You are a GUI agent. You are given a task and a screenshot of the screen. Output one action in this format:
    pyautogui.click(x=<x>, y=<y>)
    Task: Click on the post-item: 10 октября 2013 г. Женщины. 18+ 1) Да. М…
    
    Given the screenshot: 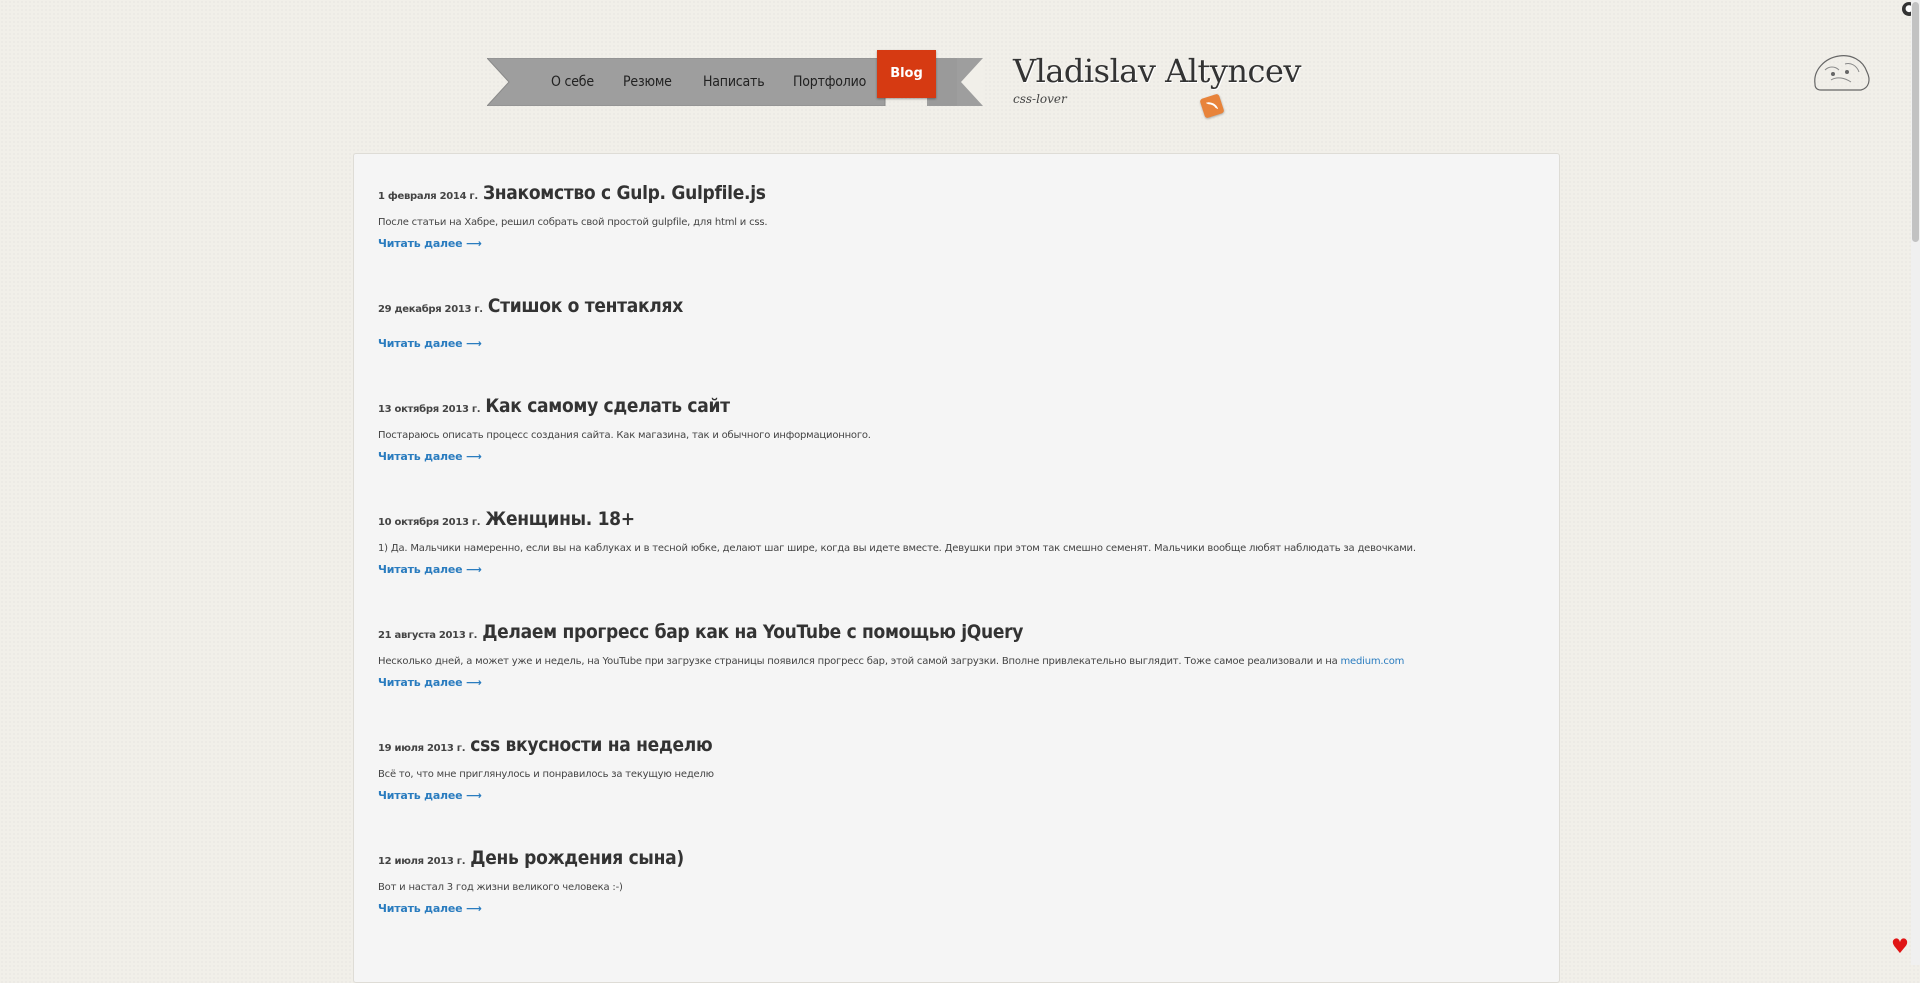 What is the action you would take?
    pyautogui.click(x=928, y=542)
    